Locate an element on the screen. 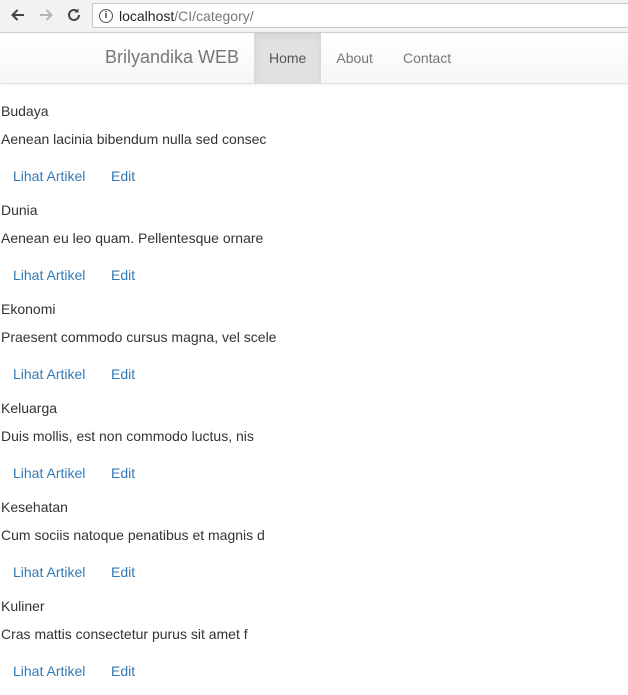 This screenshot has height=695, width=628. address-bar: i localhost/CI/category/ is located at coordinates (360, 15).